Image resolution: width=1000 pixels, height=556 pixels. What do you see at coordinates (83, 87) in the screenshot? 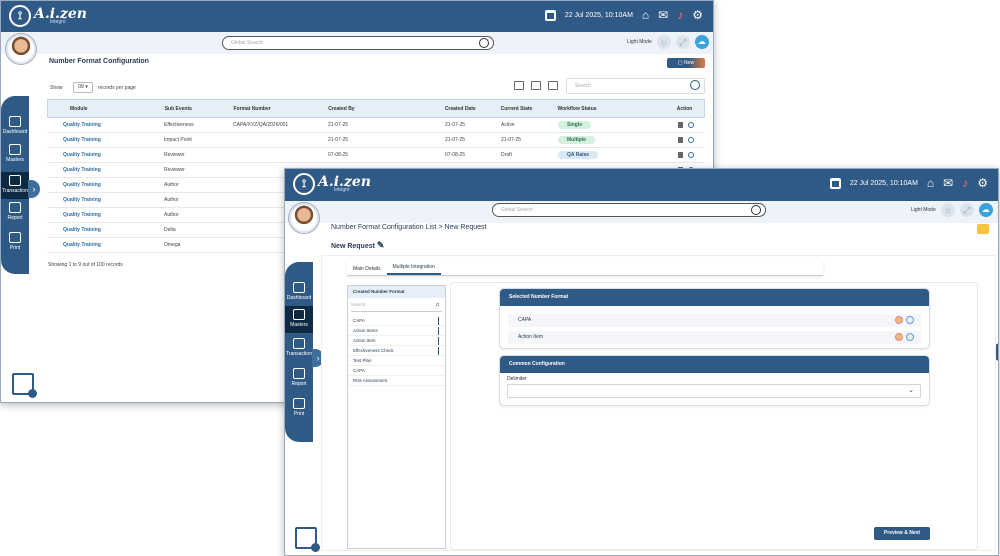
I see `page-size-select: 09 ▾` at bounding box center [83, 87].